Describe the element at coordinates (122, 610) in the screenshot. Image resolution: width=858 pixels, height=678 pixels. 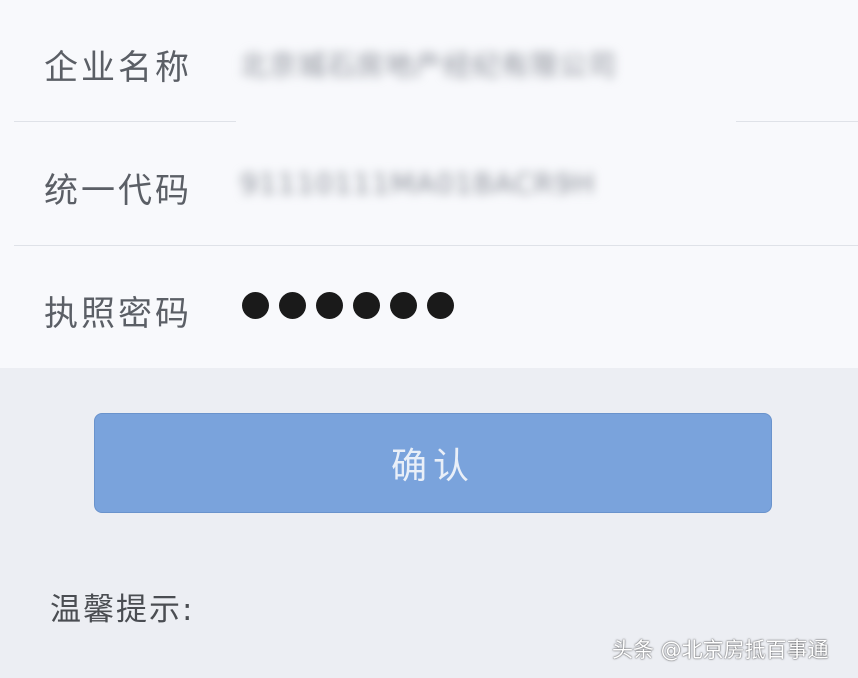
I see `tip-heading: 温馨提示:` at that location.